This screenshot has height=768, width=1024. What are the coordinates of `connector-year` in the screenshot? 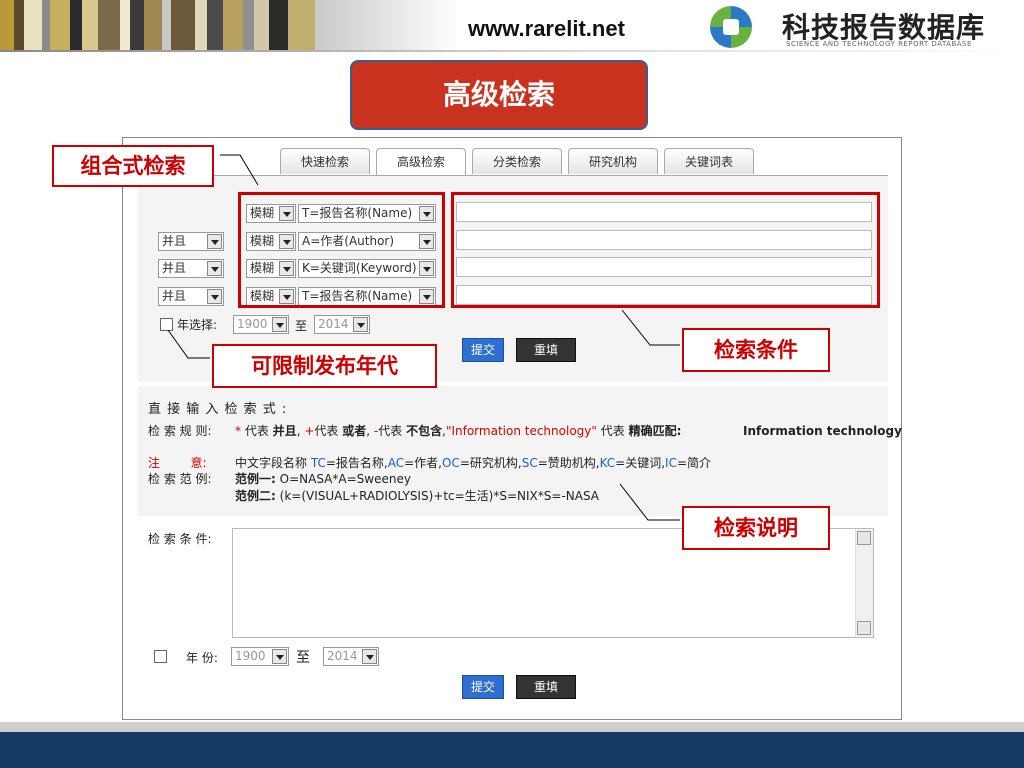 It's located at (188, 344).